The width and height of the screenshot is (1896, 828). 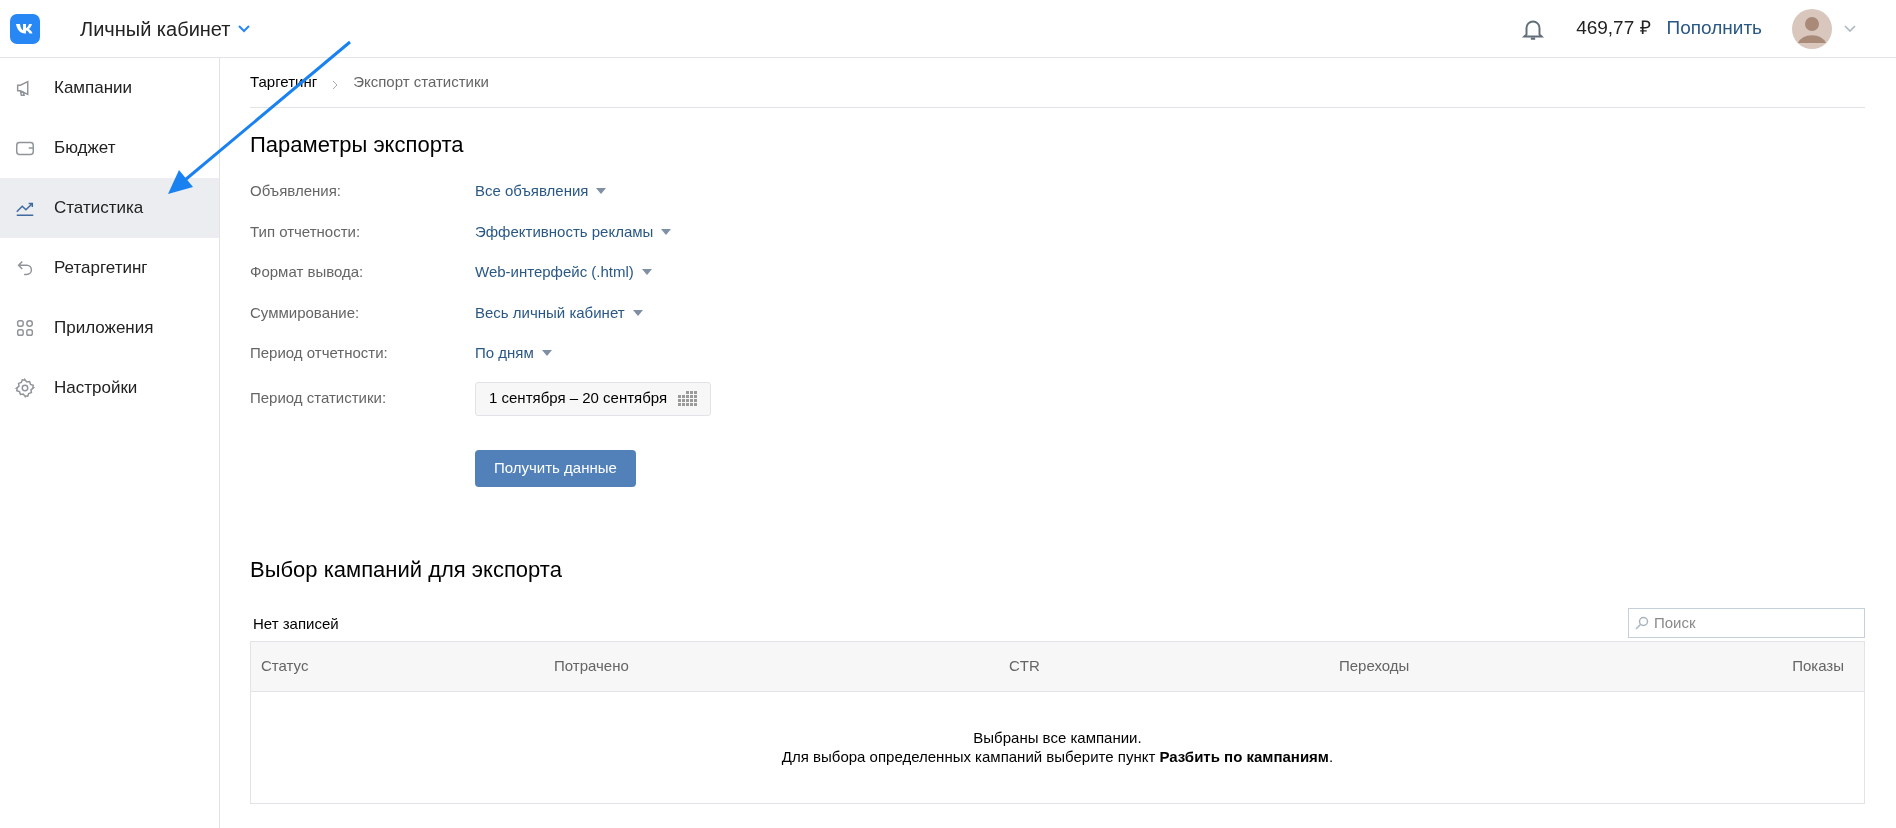 What do you see at coordinates (1642, 622) in the screenshot?
I see `search-icon` at bounding box center [1642, 622].